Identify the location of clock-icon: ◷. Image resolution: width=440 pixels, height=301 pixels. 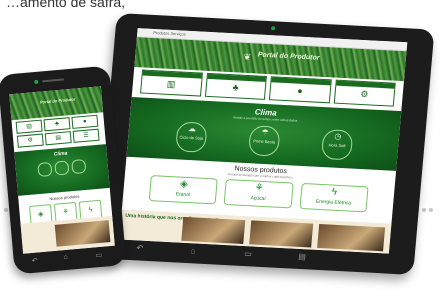
(338, 136).